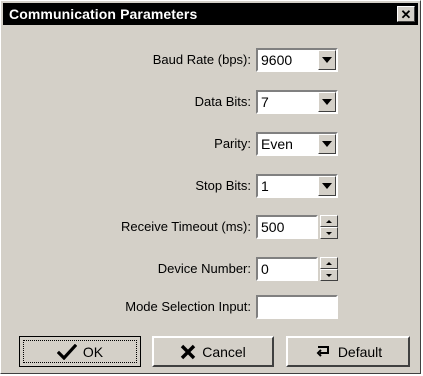 This screenshot has height=376, width=423. I want to click on baud-rate-select: 9600, so click(297, 60).